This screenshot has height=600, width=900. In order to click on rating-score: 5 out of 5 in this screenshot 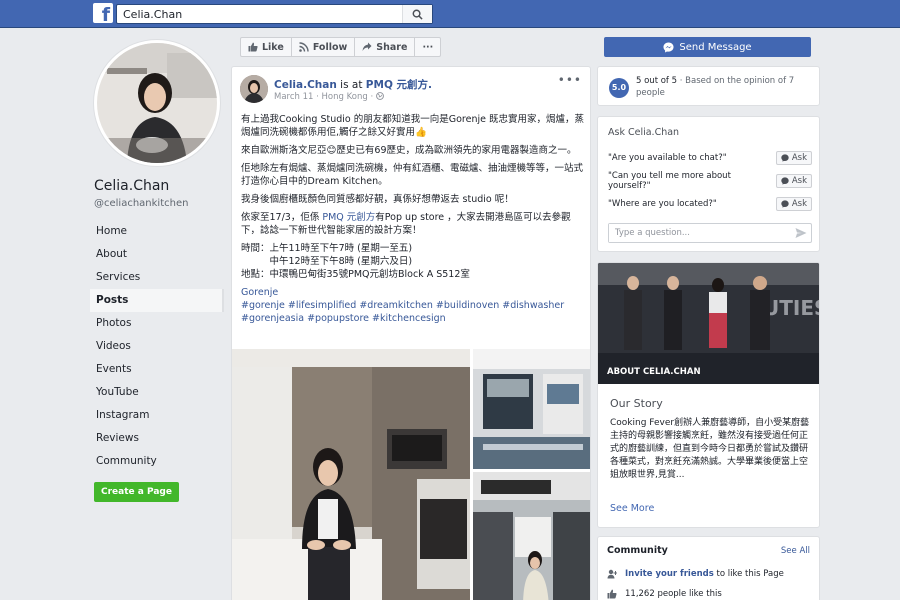, I will do `click(657, 81)`.